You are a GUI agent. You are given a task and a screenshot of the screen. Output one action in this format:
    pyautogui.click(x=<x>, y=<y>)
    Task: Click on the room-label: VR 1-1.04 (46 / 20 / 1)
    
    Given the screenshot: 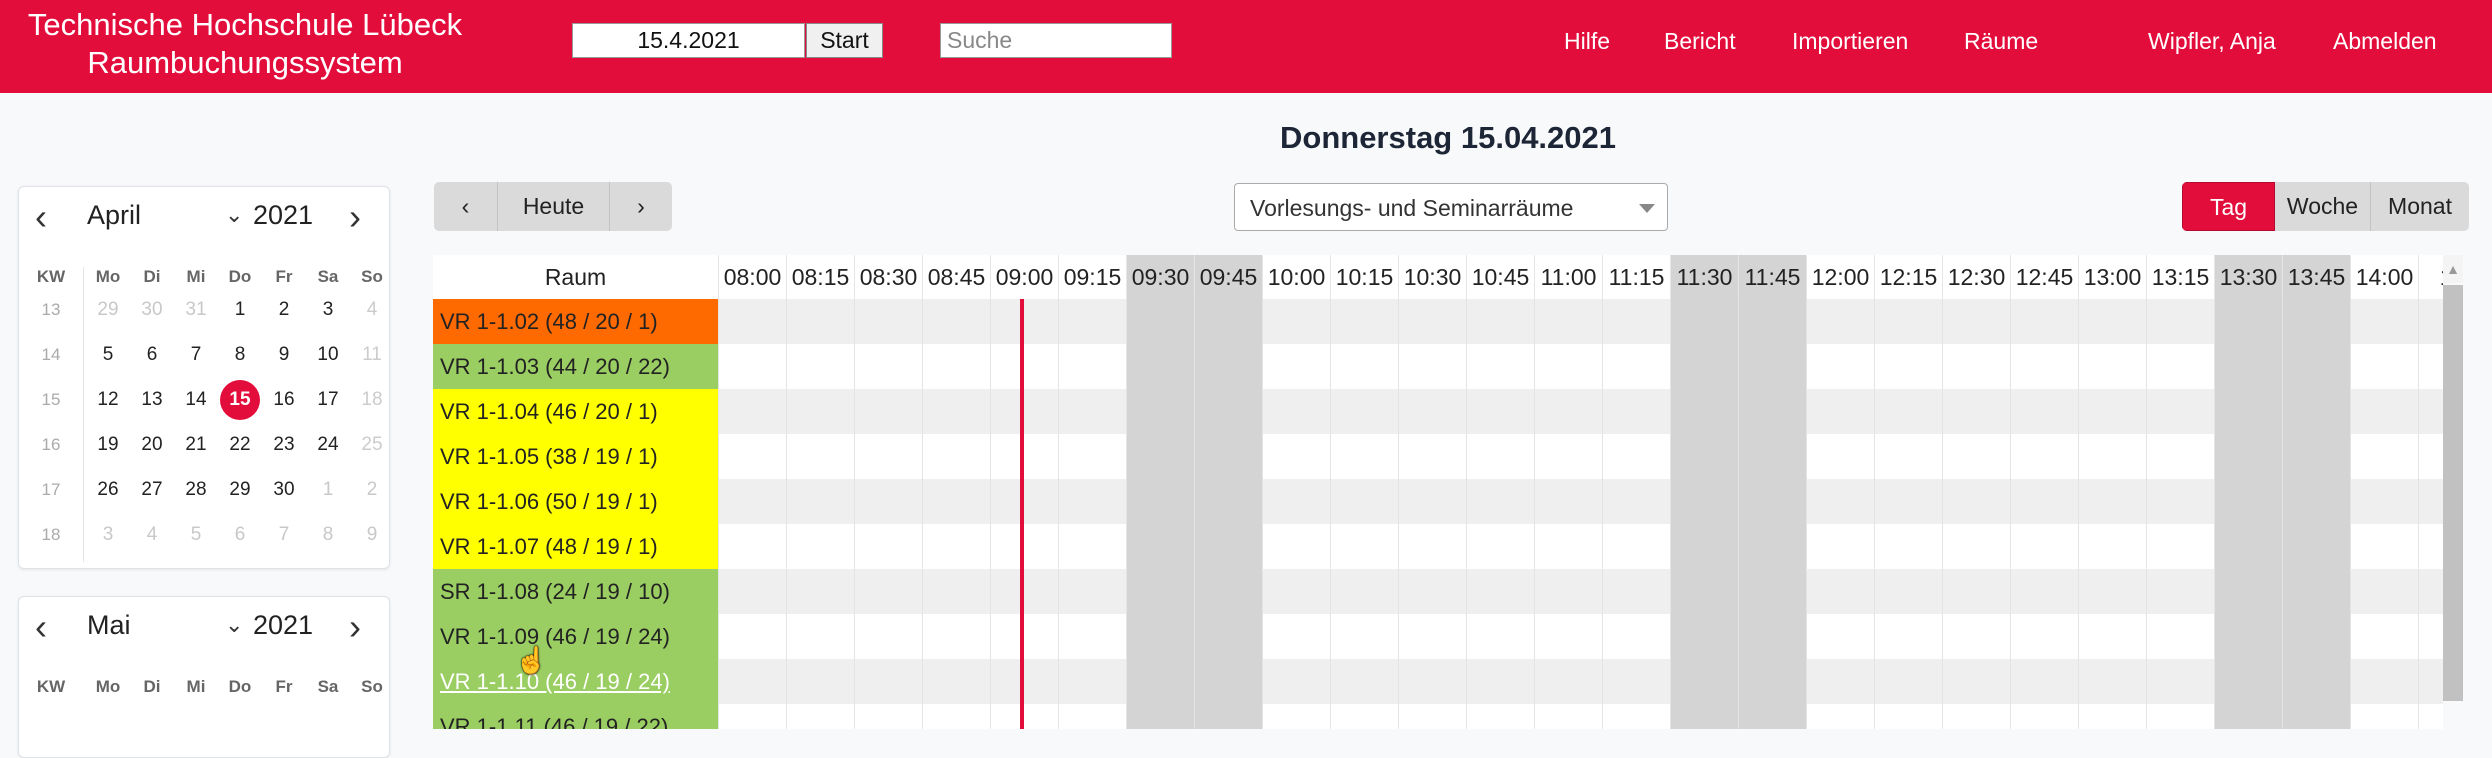 What is the action you would take?
    pyautogui.click(x=575, y=411)
    